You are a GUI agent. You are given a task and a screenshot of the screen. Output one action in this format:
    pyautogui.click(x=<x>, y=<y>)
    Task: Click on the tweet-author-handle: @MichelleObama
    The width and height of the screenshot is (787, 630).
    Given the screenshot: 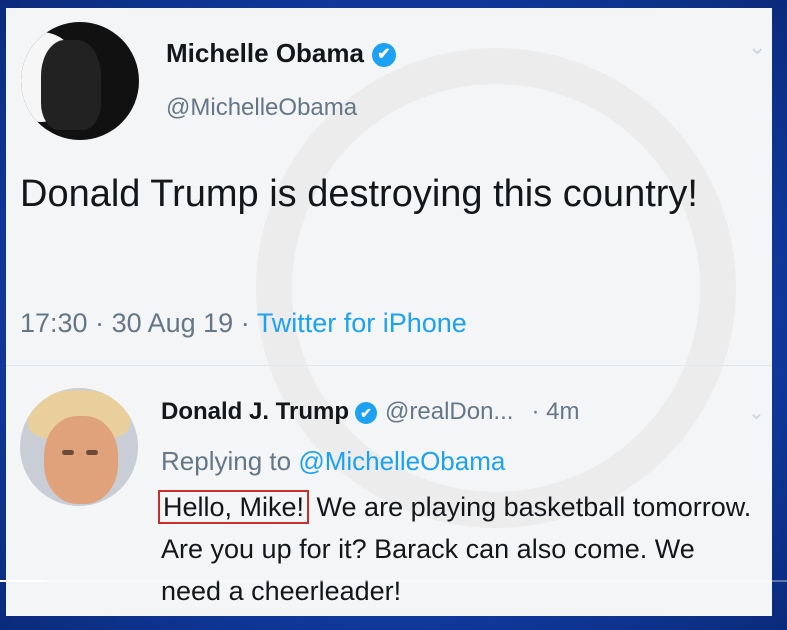 What is the action you would take?
    pyautogui.click(x=261, y=108)
    